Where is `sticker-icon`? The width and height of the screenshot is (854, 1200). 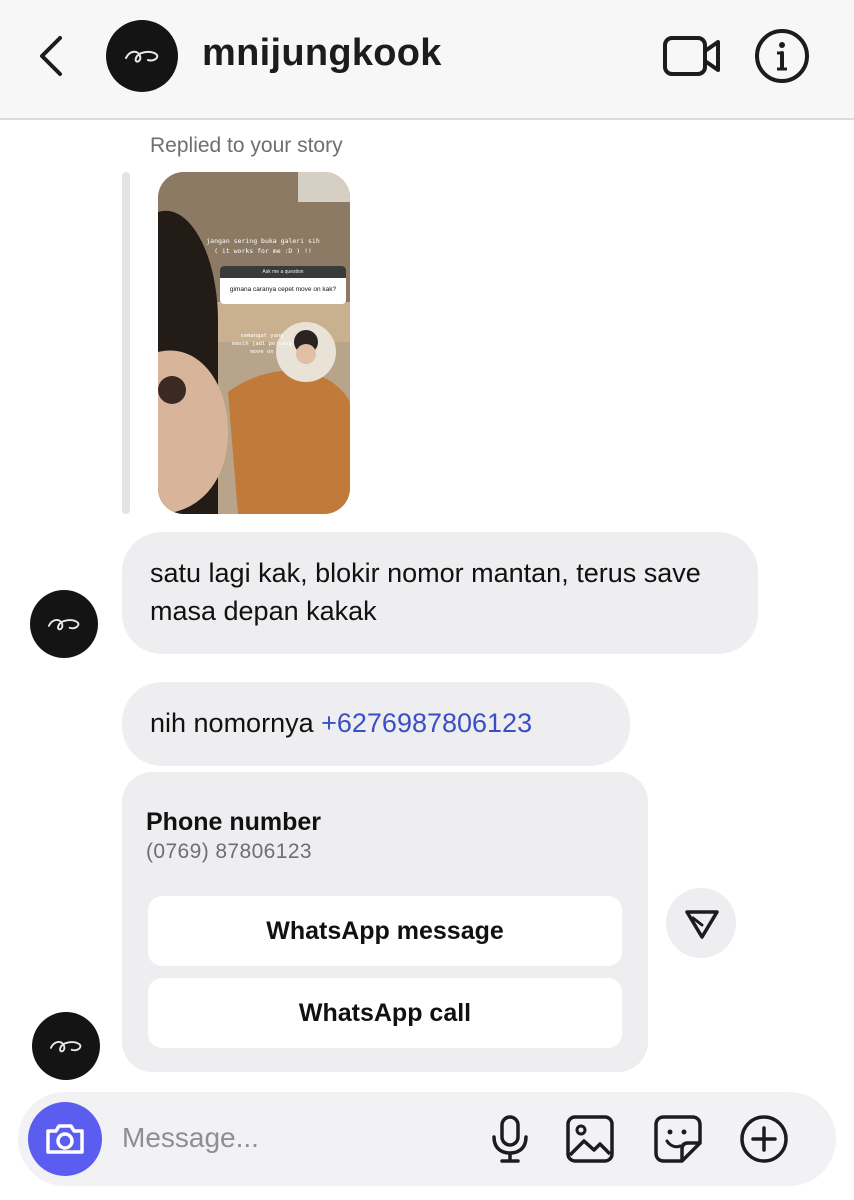
sticker-icon is located at coordinates (678, 1139).